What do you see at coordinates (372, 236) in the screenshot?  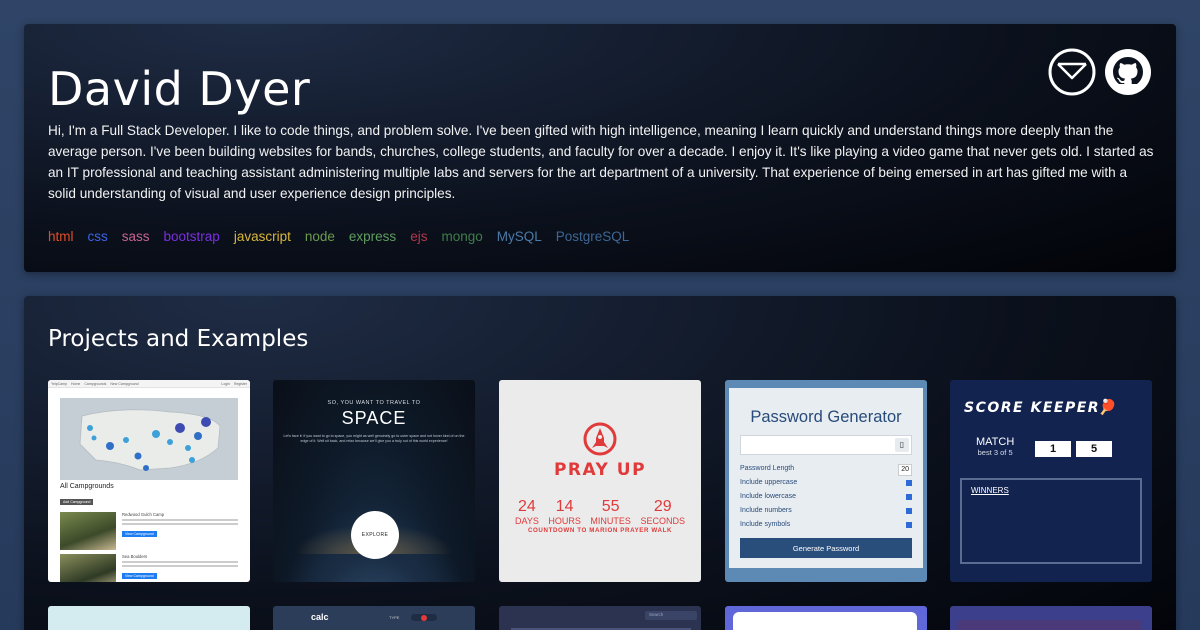 I see `skill-express: express` at bounding box center [372, 236].